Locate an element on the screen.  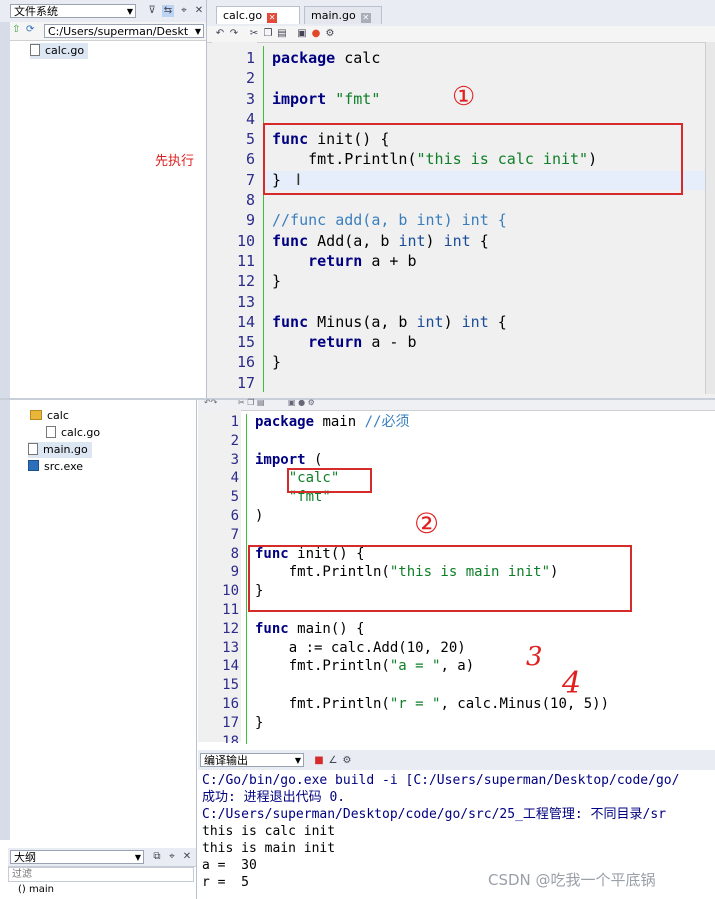
close-icon: ✕ is located at coordinates (199, 11).